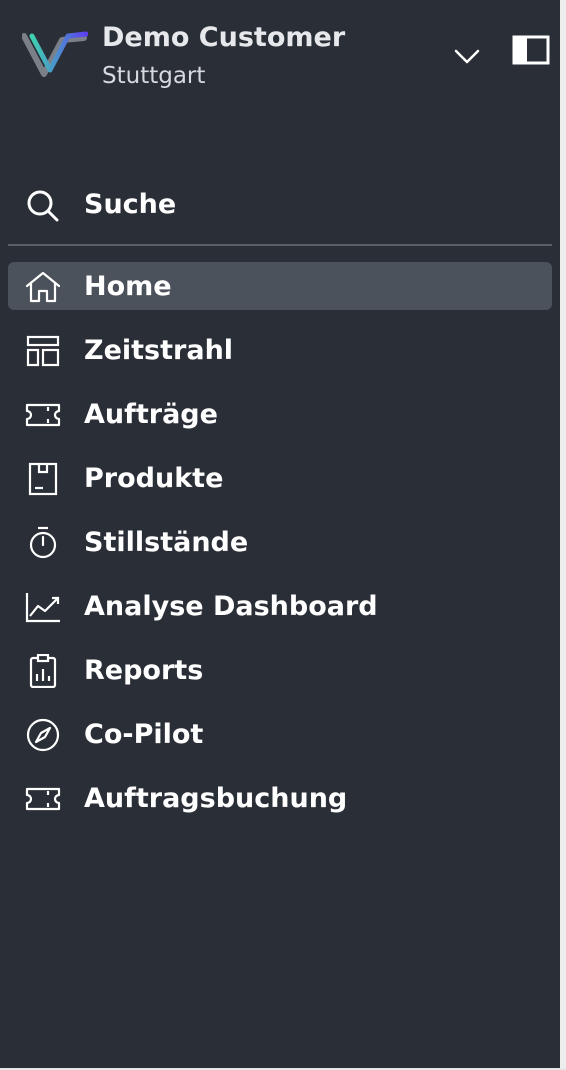 The image size is (566, 1070). Describe the element at coordinates (159, 350) in the screenshot. I see `nav-item-label: Zeitstrahl` at that location.